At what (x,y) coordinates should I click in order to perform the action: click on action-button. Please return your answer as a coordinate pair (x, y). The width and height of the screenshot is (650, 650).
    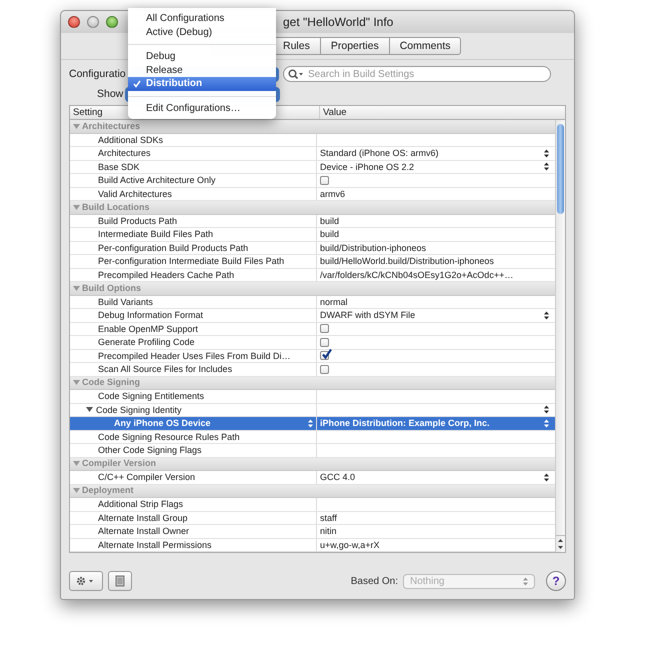
    Looking at the image, I should click on (86, 581).